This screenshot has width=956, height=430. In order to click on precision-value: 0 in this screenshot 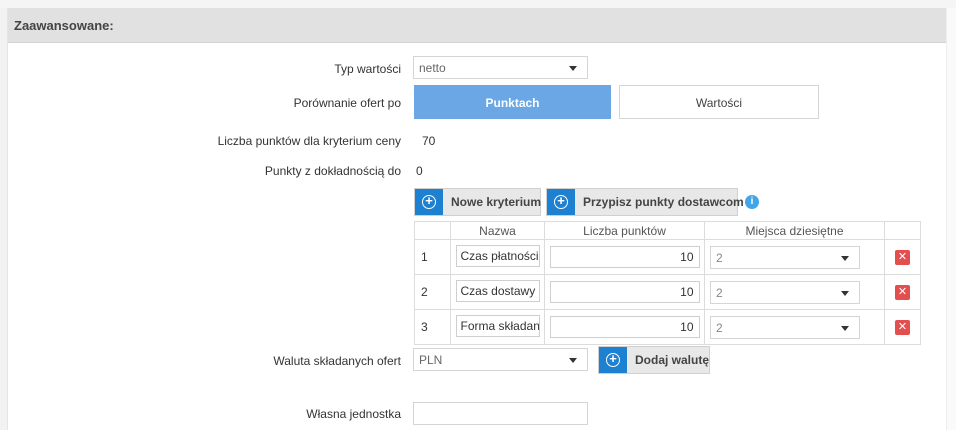, I will do `click(419, 171)`.